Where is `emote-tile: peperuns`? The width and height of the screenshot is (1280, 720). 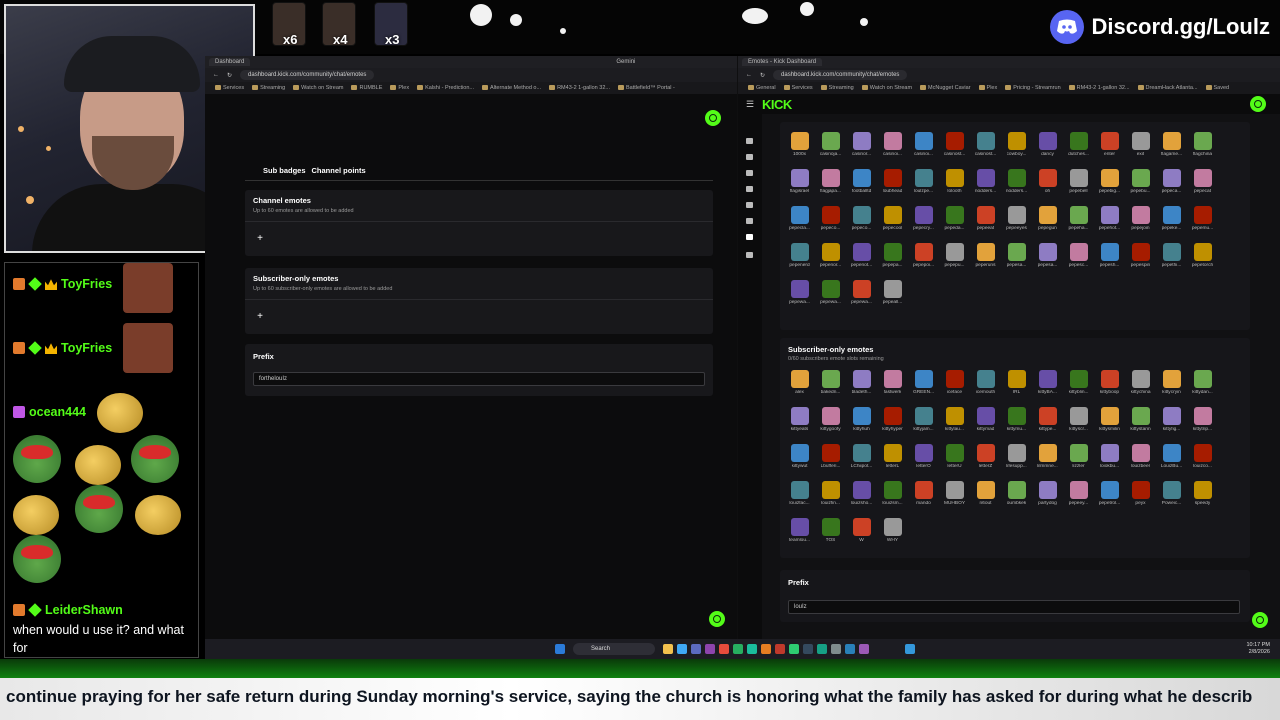
emote-tile: peperuns is located at coordinates (985, 257).